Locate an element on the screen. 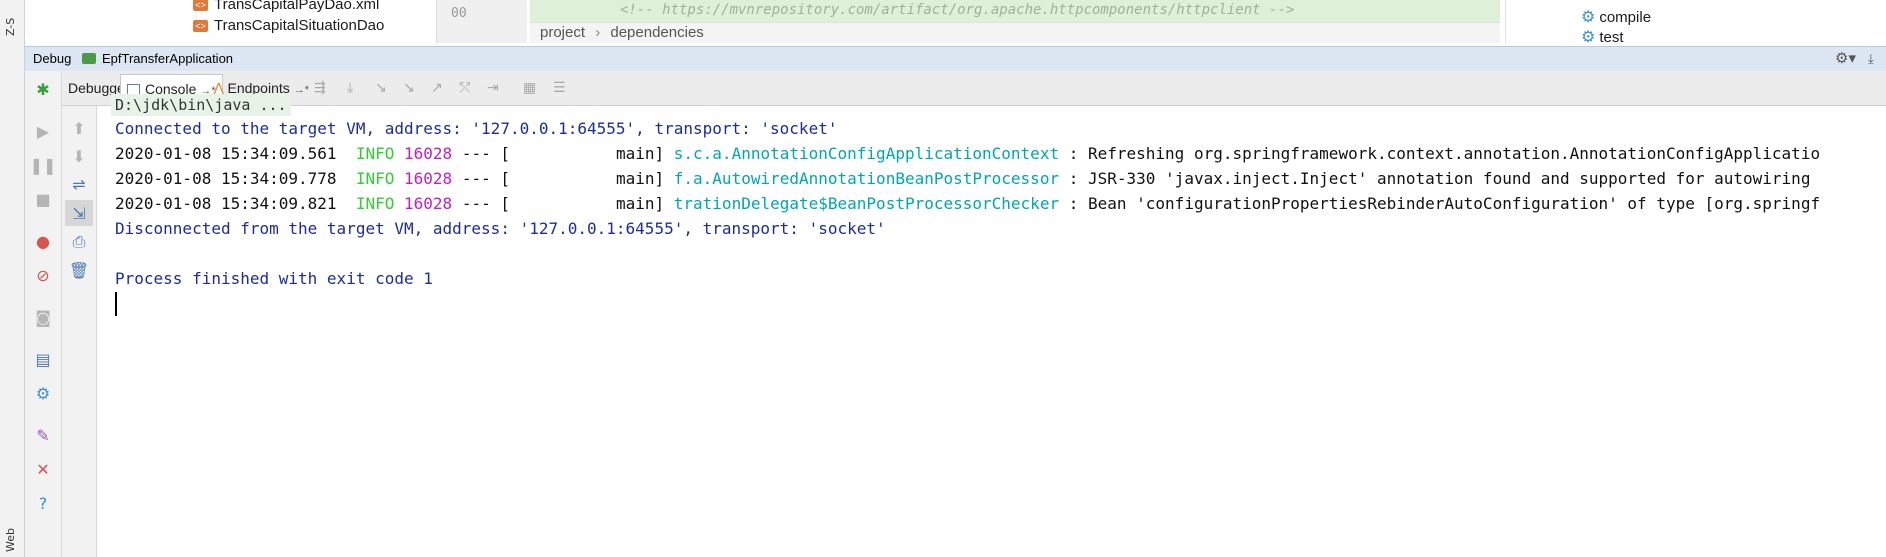 This screenshot has width=1886, height=557. print-icon: ⎙ is located at coordinates (79, 242).